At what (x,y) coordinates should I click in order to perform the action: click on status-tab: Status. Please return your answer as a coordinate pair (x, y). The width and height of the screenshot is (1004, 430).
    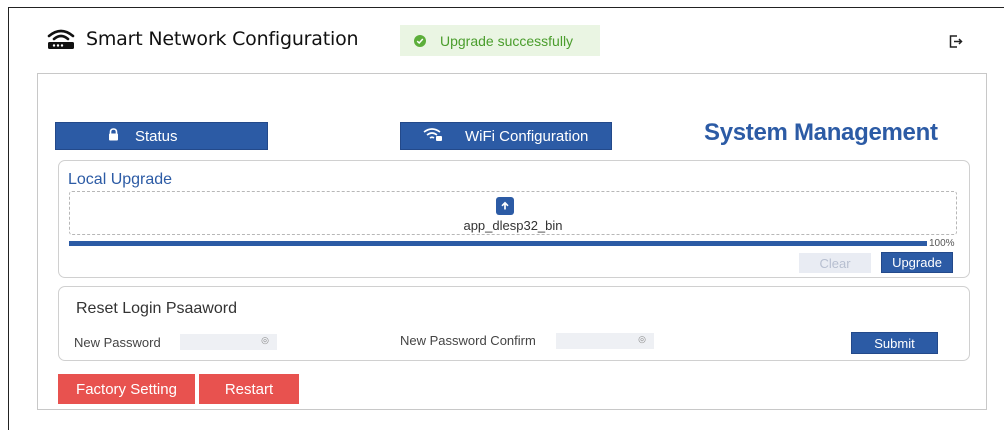
    Looking at the image, I should click on (161, 136).